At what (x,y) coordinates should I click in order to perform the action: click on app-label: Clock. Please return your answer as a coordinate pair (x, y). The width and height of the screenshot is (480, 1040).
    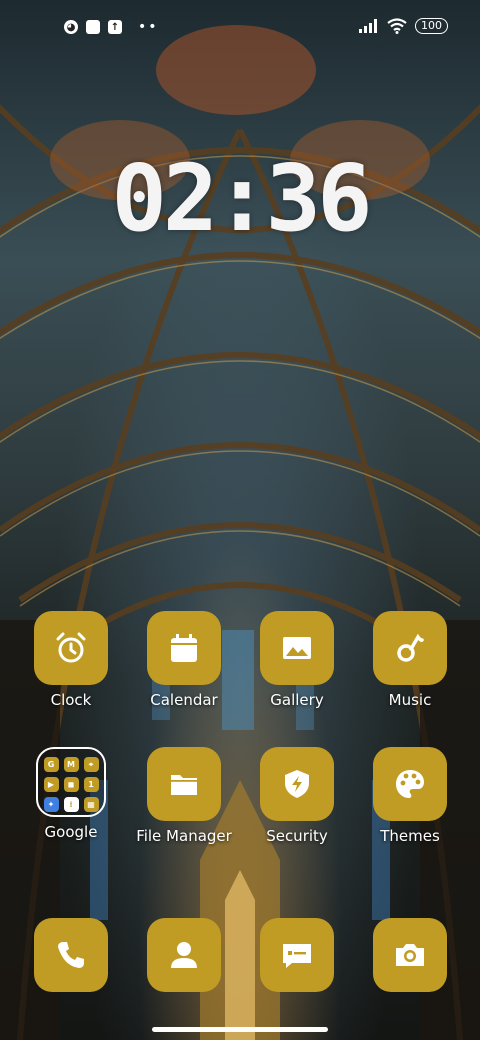
    Looking at the image, I should click on (71, 700).